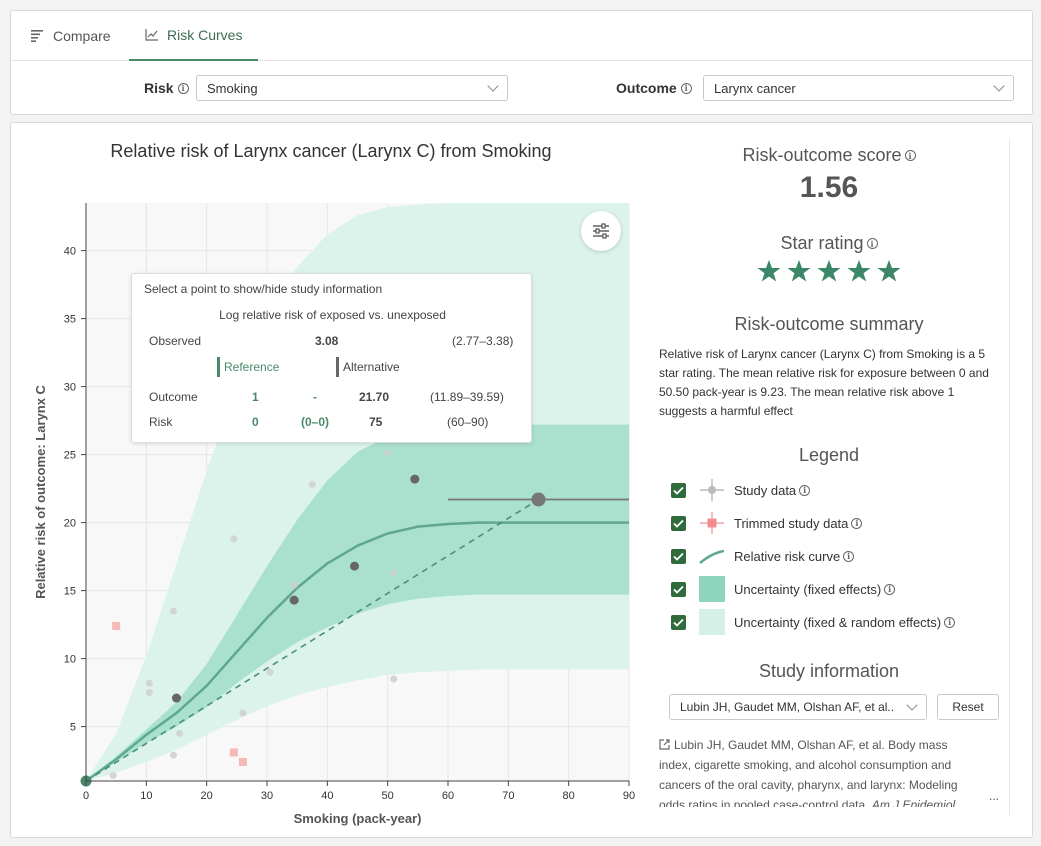  Describe the element at coordinates (829, 155) in the screenshot. I see `score-title: Risk-outcome score i` at that location.